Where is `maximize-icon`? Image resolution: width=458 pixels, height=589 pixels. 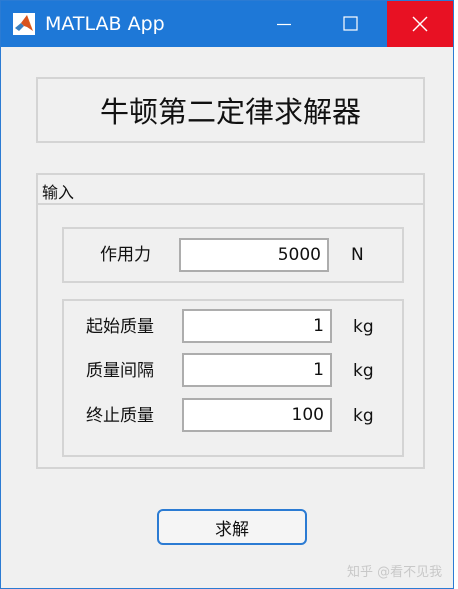 maximize-icon is located at coordinates (350, 23).